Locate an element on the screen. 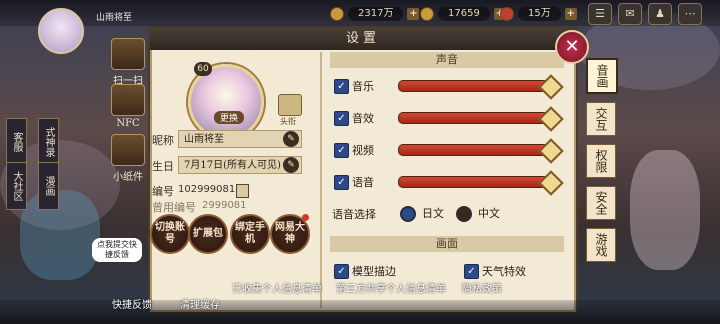 The width and height of the screenshot is (720, 324). music-slider is located at coordinates (474, 86).